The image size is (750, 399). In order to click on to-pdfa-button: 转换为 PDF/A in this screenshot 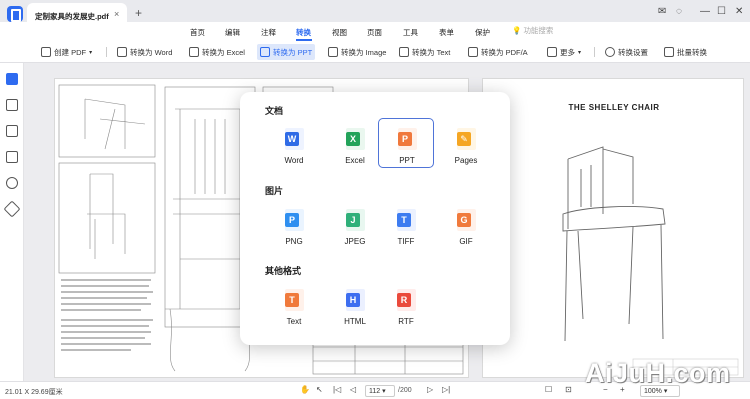, I will do `click(498, 52)`.